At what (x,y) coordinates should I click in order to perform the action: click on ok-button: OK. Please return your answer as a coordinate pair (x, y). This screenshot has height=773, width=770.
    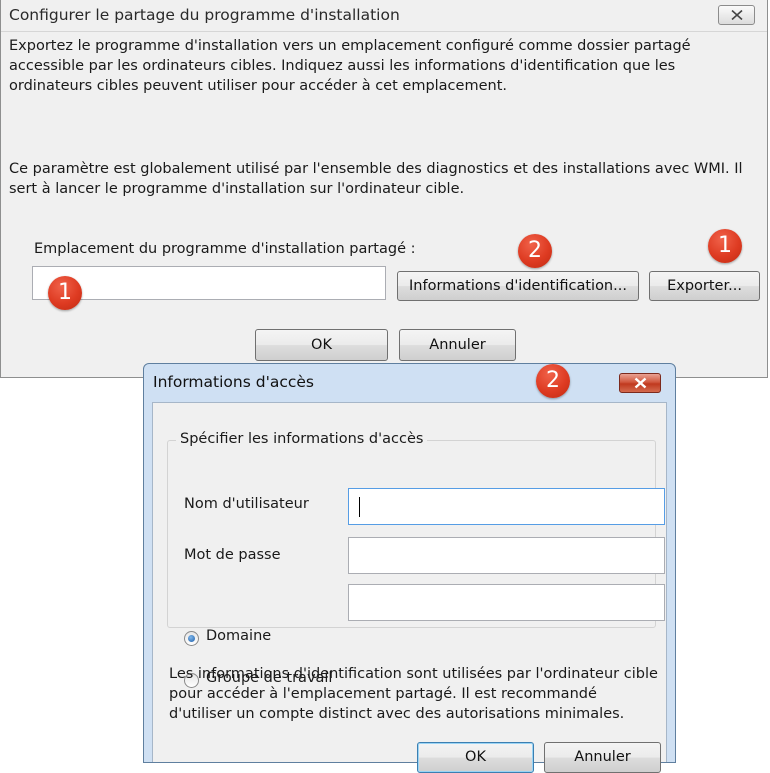
    Looking at the image, I should click on (321, 345).